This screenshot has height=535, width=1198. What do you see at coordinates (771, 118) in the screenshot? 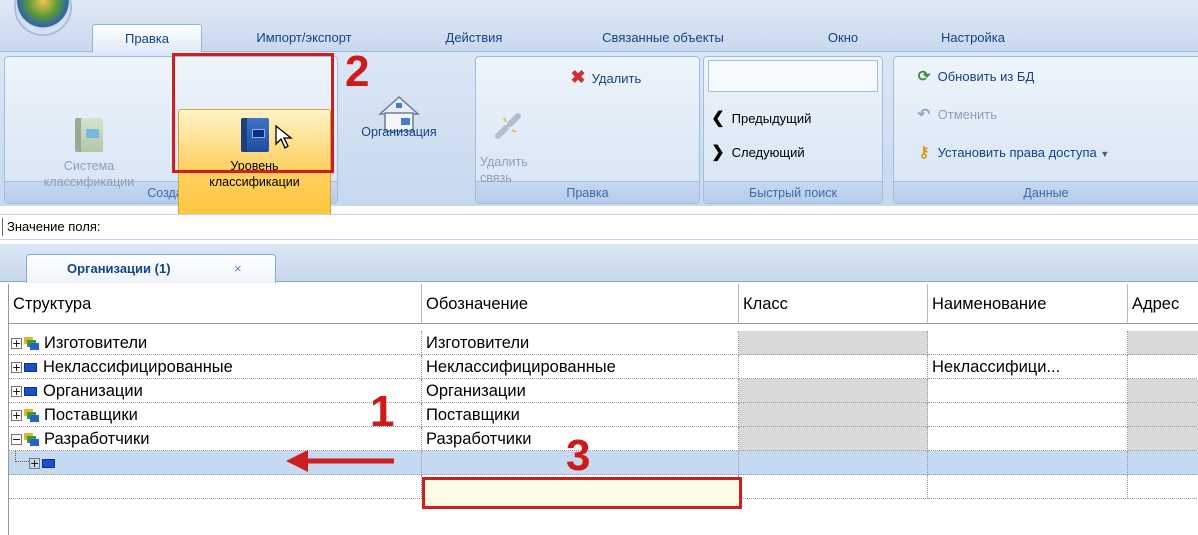
I see `previous-label: Предыдущий` at bounding box center [771, 118].